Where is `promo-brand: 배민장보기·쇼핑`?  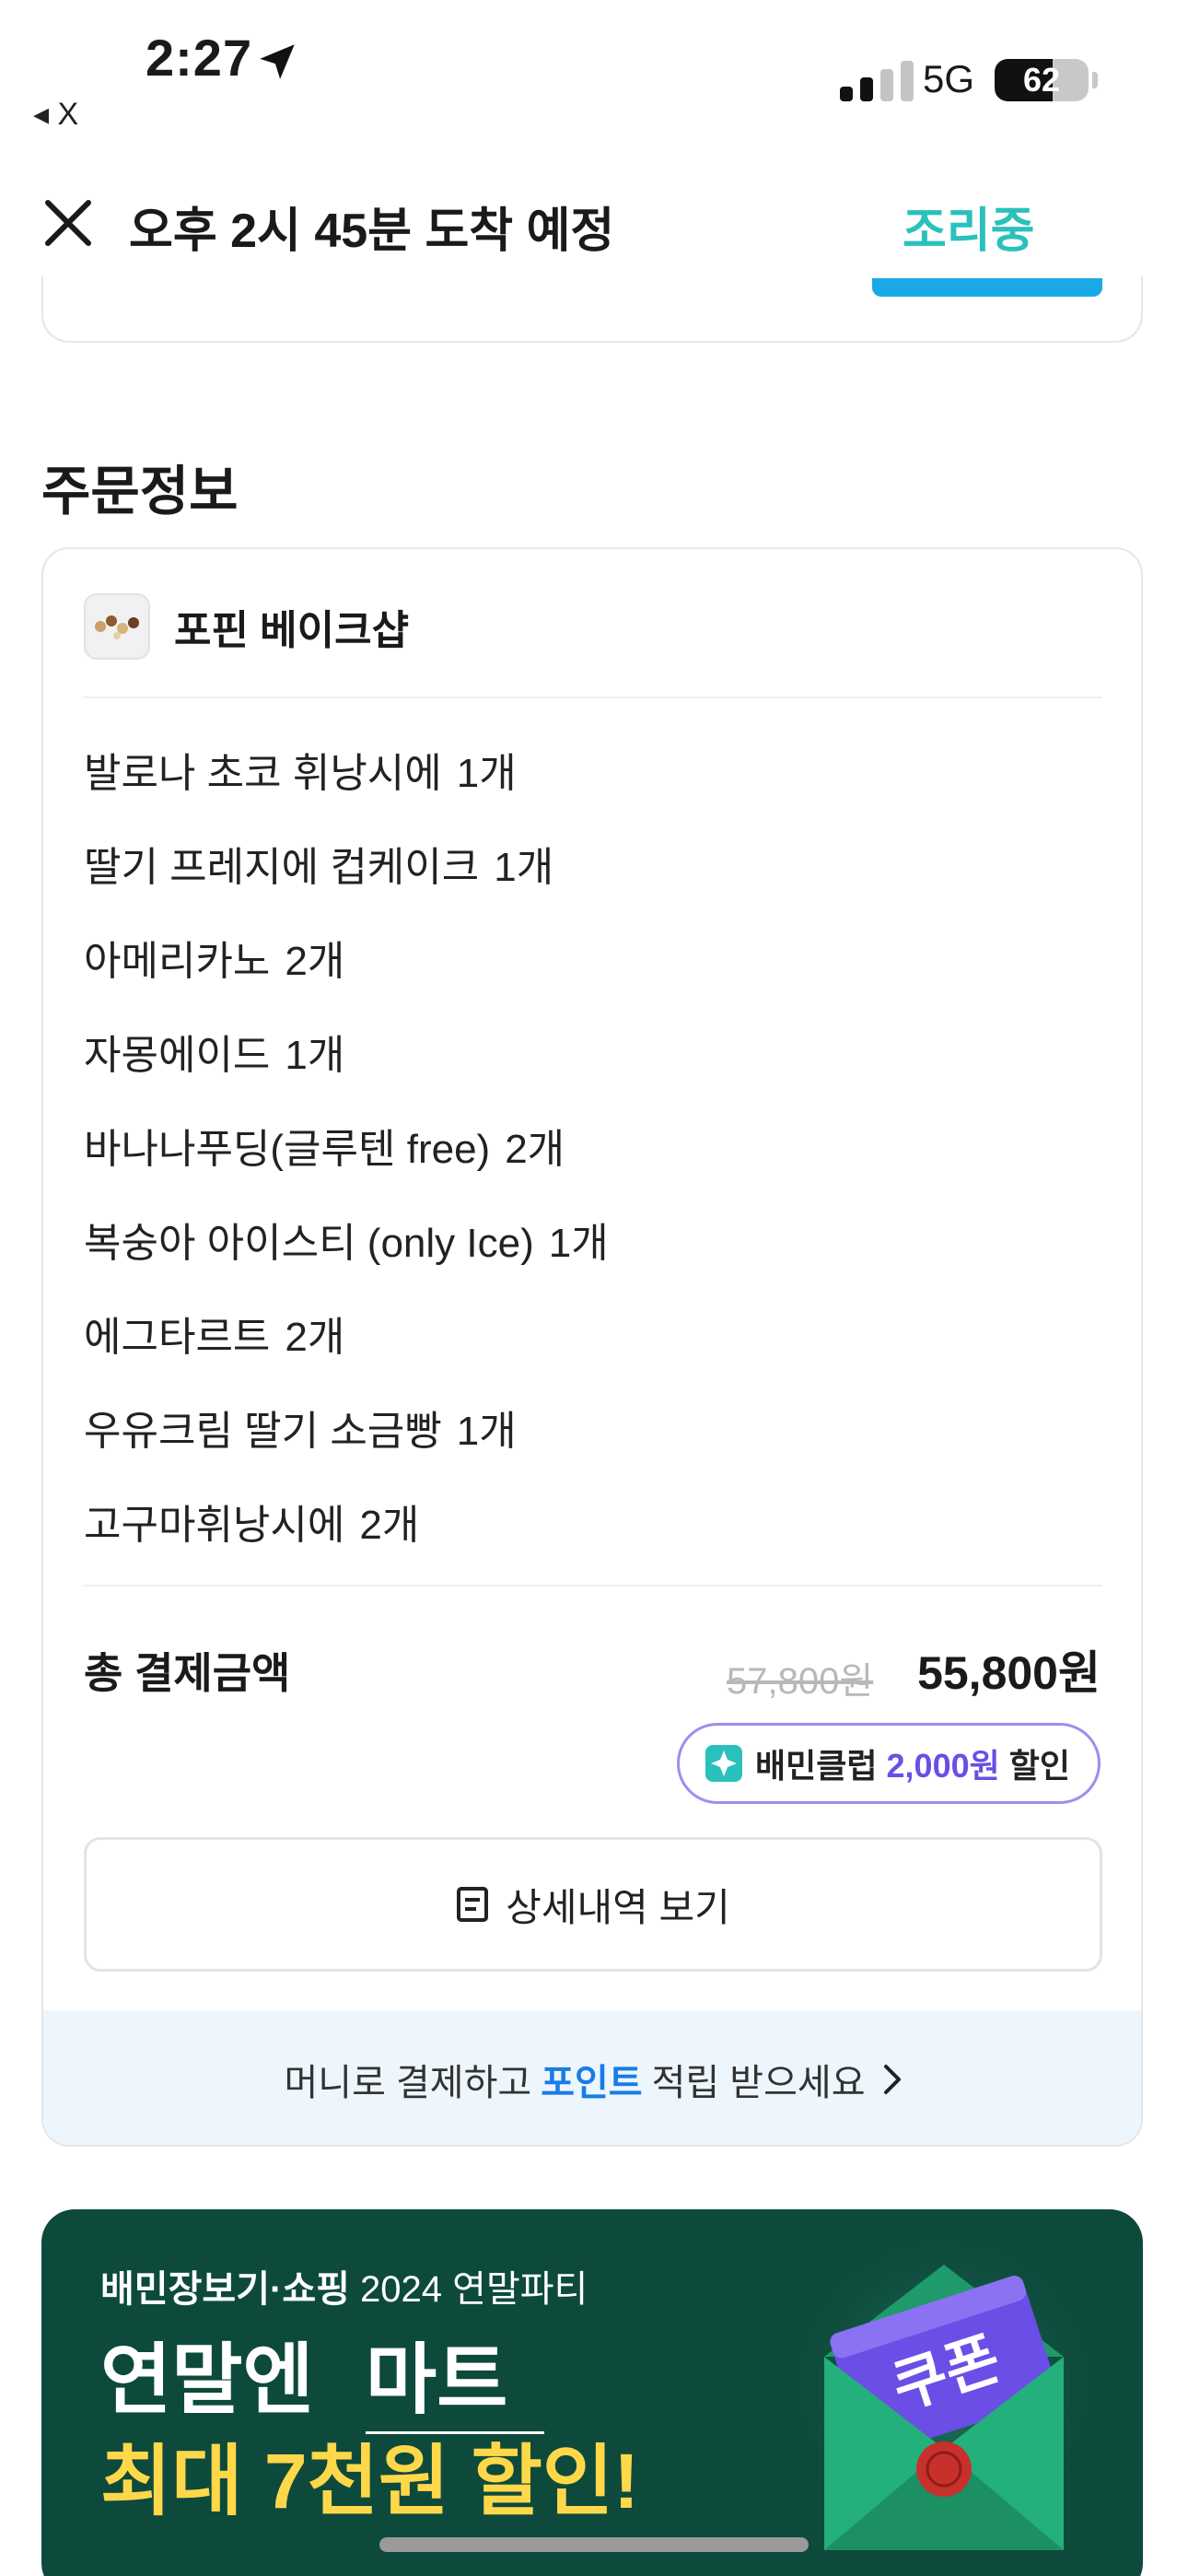 promo-brand: 배민장보기·쇼핑 is located at coordinates (225, 2289).